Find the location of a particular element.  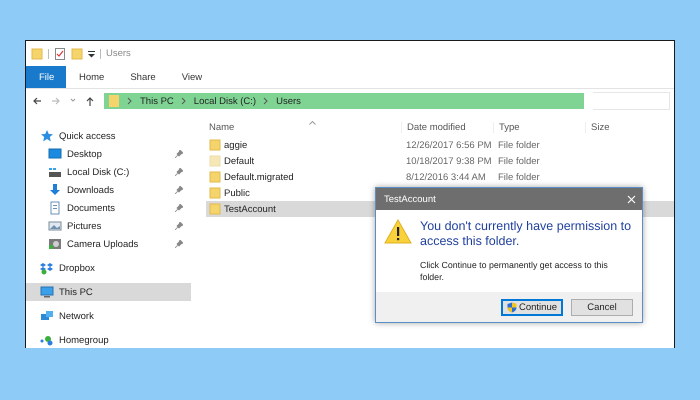

file-name: TestAccount is located at coordinates (250, 209).